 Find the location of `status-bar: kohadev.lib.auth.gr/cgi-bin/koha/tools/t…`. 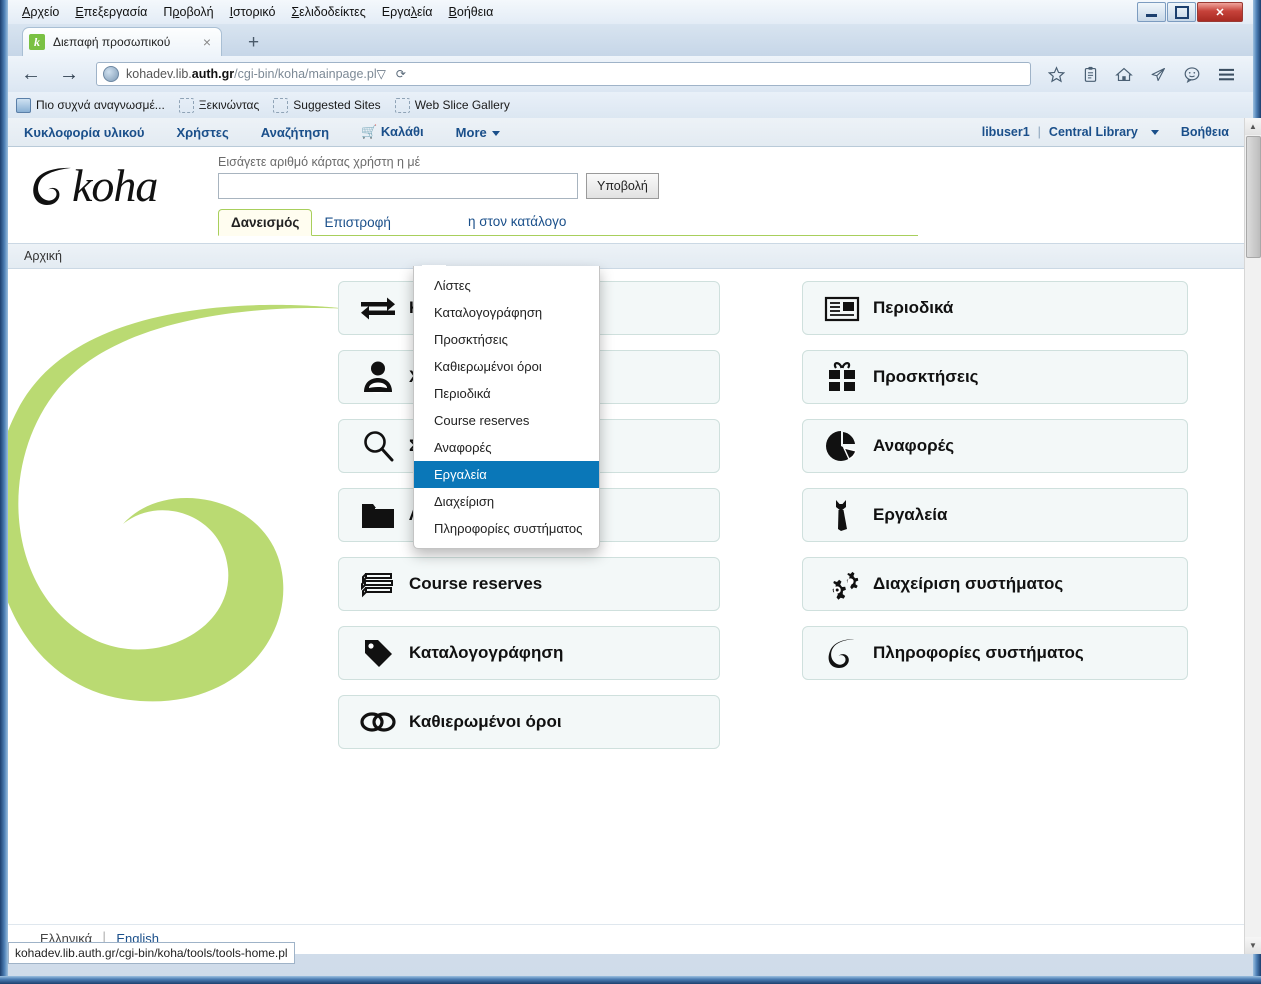

status-bar: kohadev.lib.auth.gr/cgi-bin/koha/tools/t… is located at coordinates (151, 953).